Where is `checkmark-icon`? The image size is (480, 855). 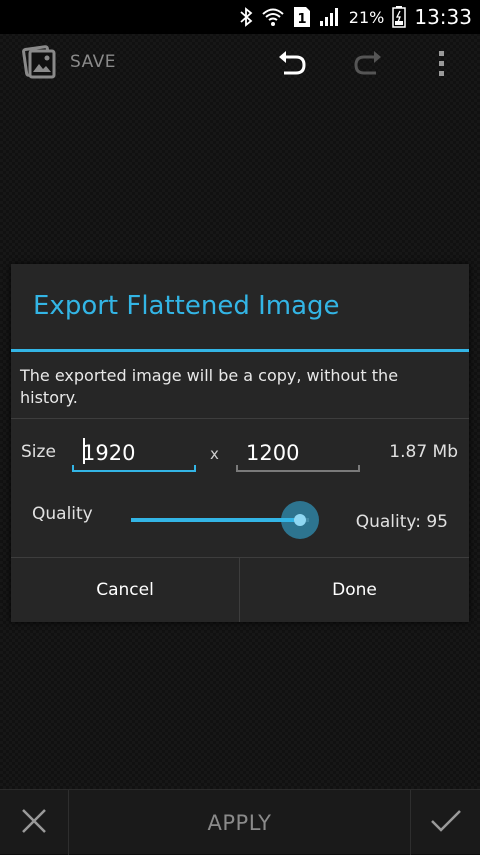 checkmark-icon is located at coordinates (446, 823).